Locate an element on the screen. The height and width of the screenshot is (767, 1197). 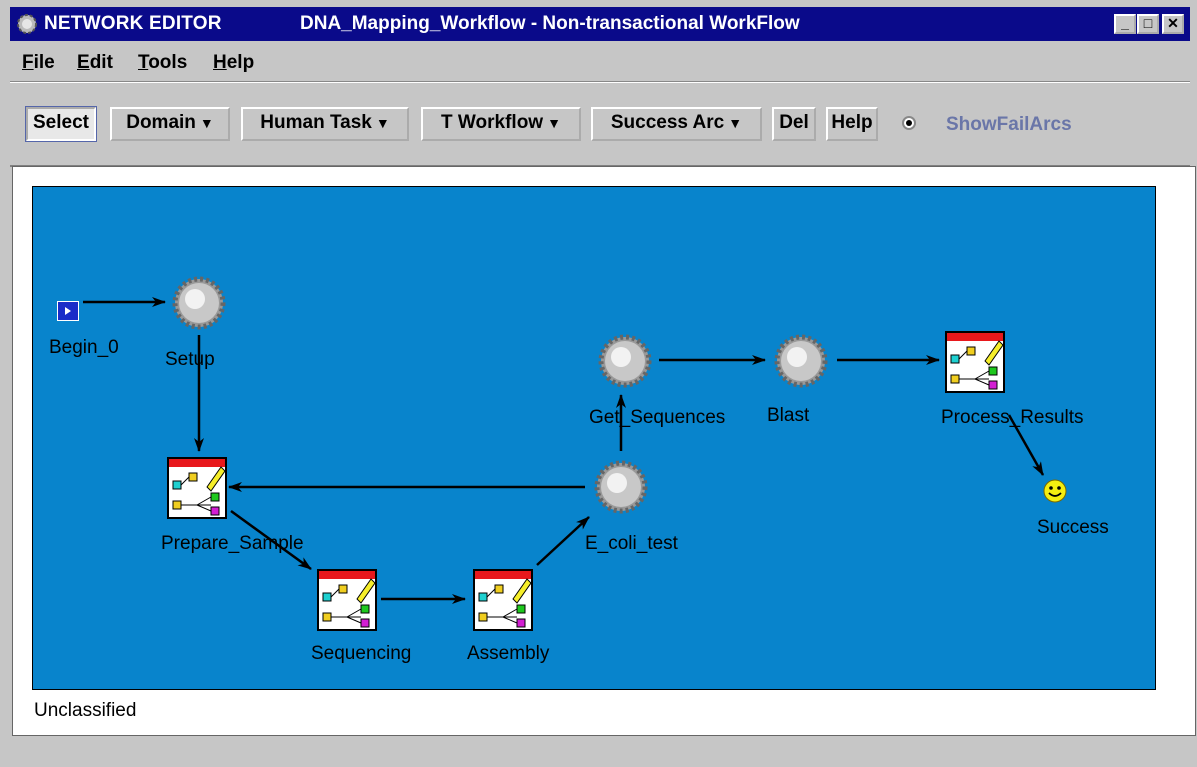
get-sequences-node-label: Get_Sequences is located at coordinates (657, 417).